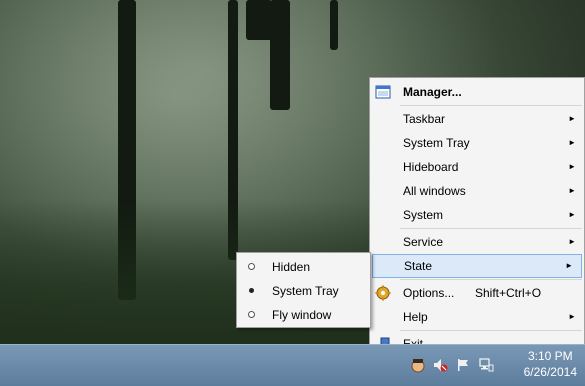 The image size is (585, 386). What do you see at coordinates (418, 365) in the screenshot?
I see `app-tray-icon` at bounding box center [418, 365].